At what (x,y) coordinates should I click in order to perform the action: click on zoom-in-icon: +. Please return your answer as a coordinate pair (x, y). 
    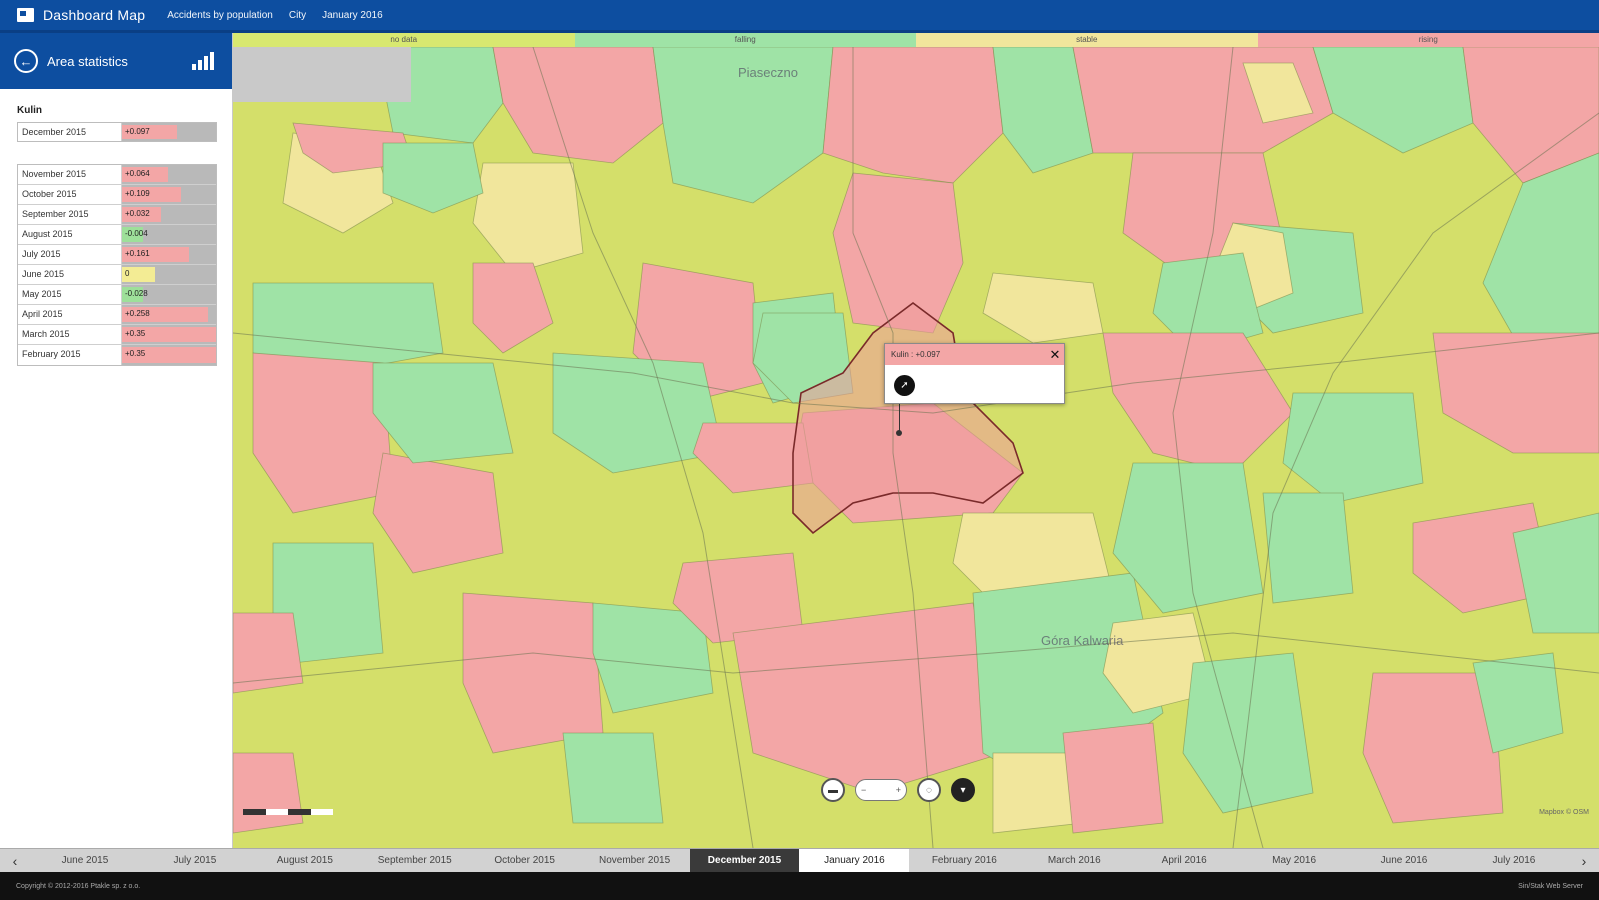
    Looking at the image, I should click on (898, 790).